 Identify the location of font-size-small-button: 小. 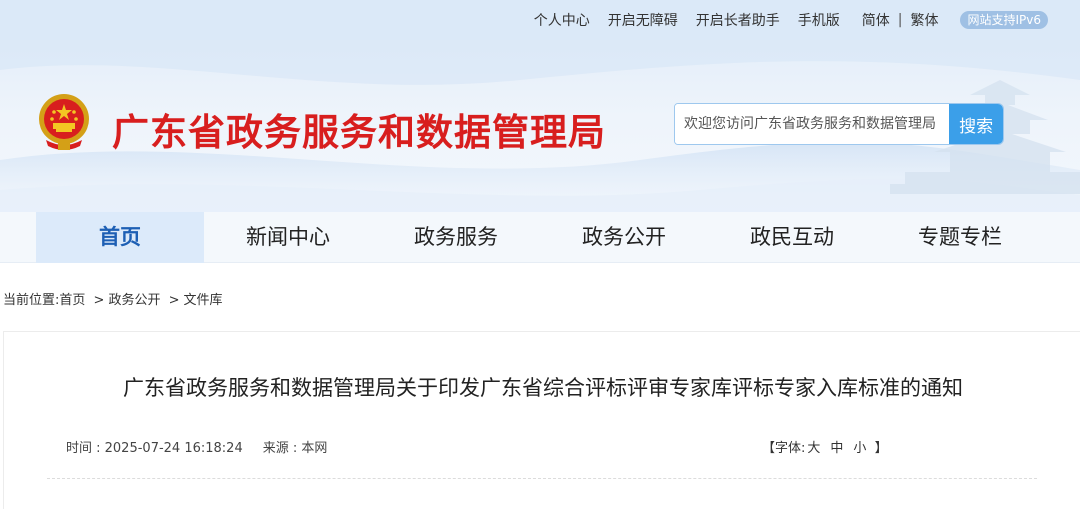
(859, 448).